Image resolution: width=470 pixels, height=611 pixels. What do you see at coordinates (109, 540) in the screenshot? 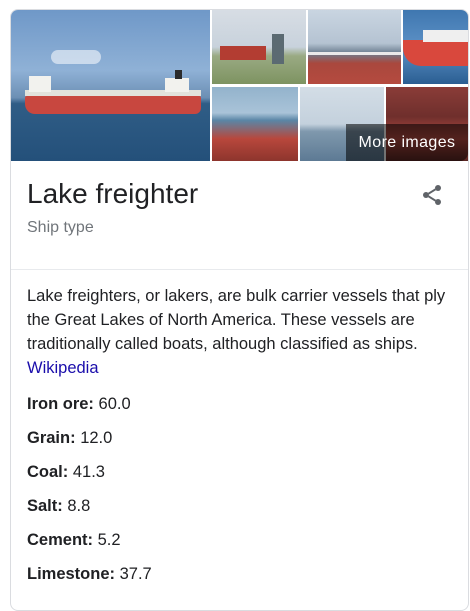
I see `fact-value: 5.2` at bounding box center [109, 540].